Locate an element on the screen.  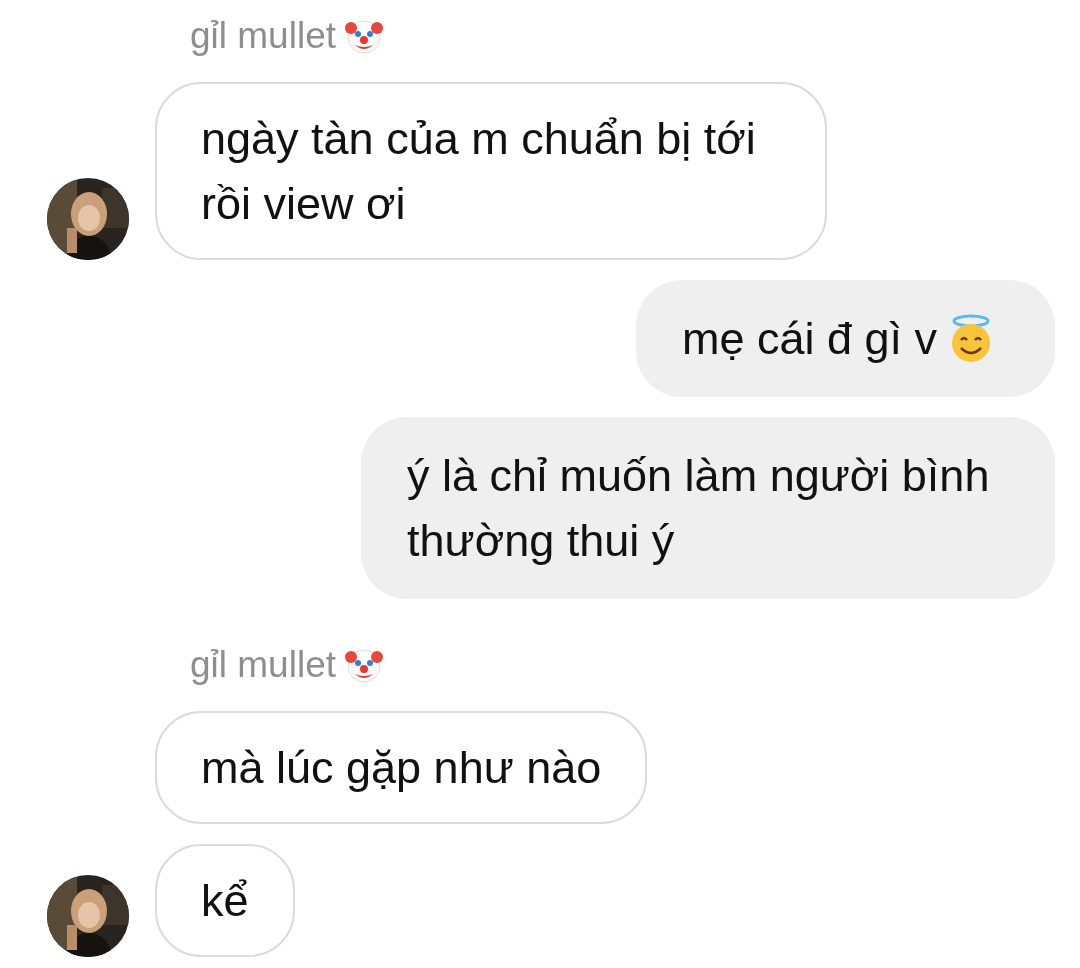
received-message-bubble: mà lúc gặp như nào is located at coordinates (401, 767).